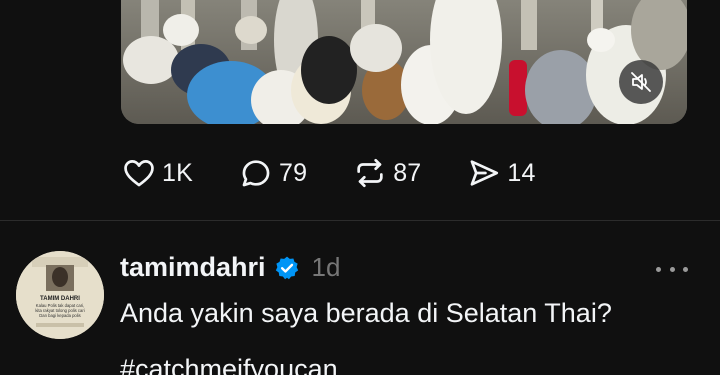 The height and width of the screenshot is (375, 720). What do you see at coordinates (229, 364) in the screenshot?
I see `hashtag-link: #catchmeifyoucan` at bounding box center [229, 364].